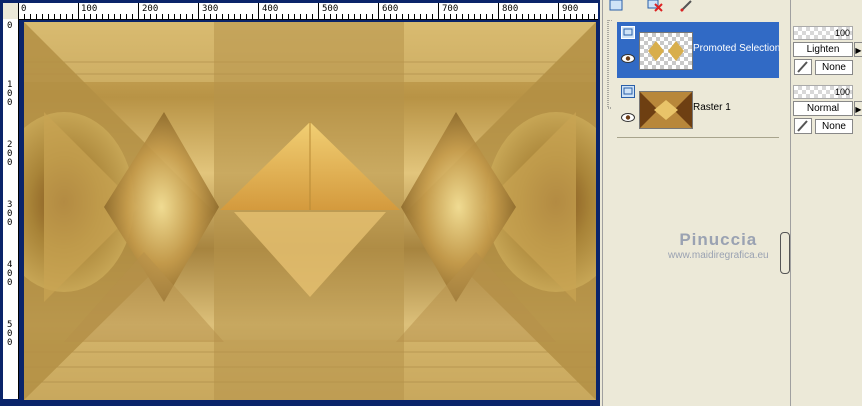 Image resolution: width=862 pixels, height=406 pixels. Describe the element at coordinates (823, 49) in the screenshot. I see `blend-mode-select: Lighten` at that location.